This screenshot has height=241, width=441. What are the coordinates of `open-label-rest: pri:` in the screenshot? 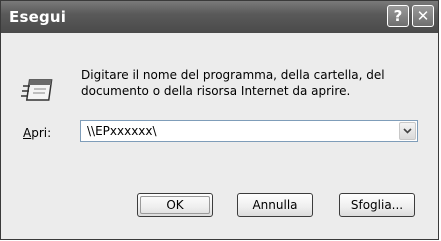 It's located at (41, 133).